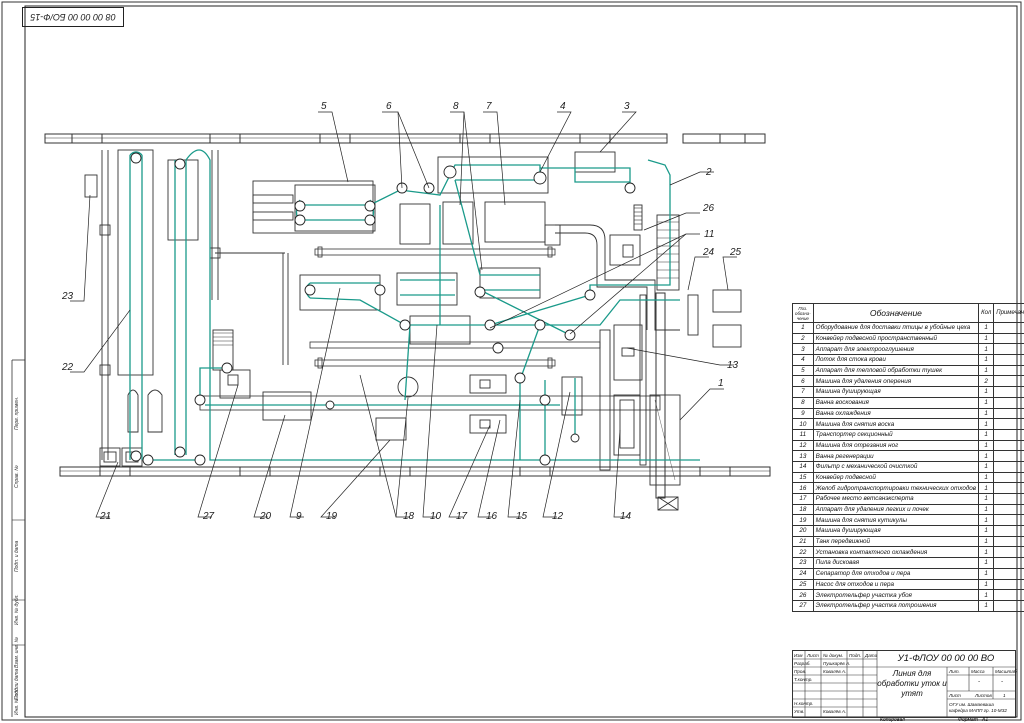 This screenshot has height=723, width=1024. What do you see at coordinates (954, 671) in the screenshot?
I see `tb-litera: Лит.` at bounding box center [954, 671].